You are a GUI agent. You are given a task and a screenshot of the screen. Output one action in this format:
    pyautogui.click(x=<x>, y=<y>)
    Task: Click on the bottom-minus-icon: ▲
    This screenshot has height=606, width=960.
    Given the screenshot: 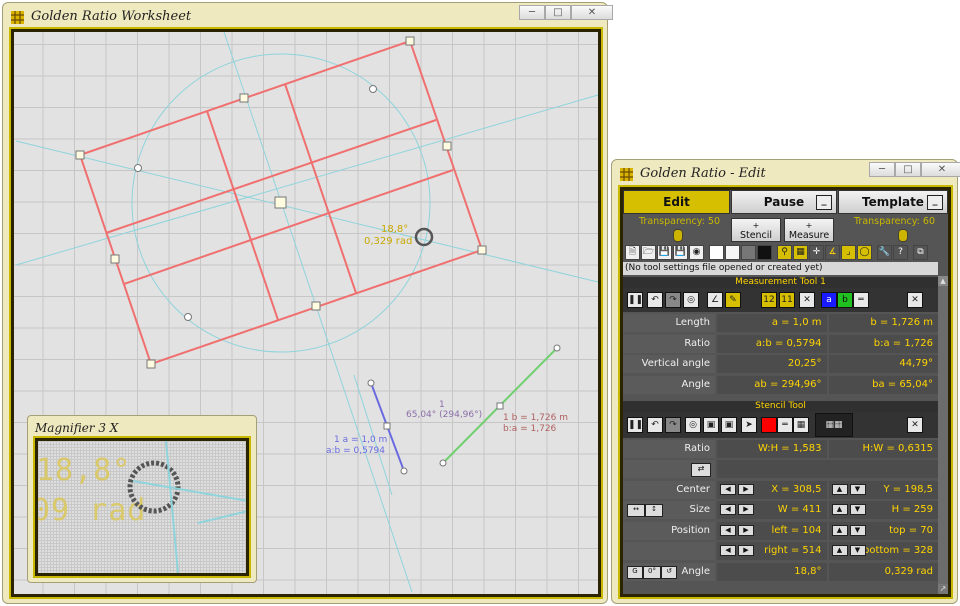 What is the action you would take?
    pyautogui.click(x=839, y=550)
    